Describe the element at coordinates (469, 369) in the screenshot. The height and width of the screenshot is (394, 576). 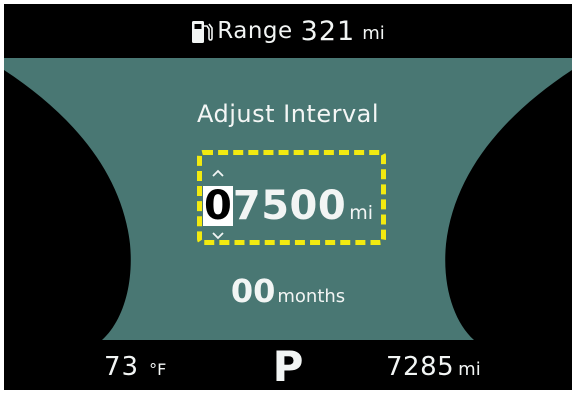
I see `odometer-unit: mi` at that location.